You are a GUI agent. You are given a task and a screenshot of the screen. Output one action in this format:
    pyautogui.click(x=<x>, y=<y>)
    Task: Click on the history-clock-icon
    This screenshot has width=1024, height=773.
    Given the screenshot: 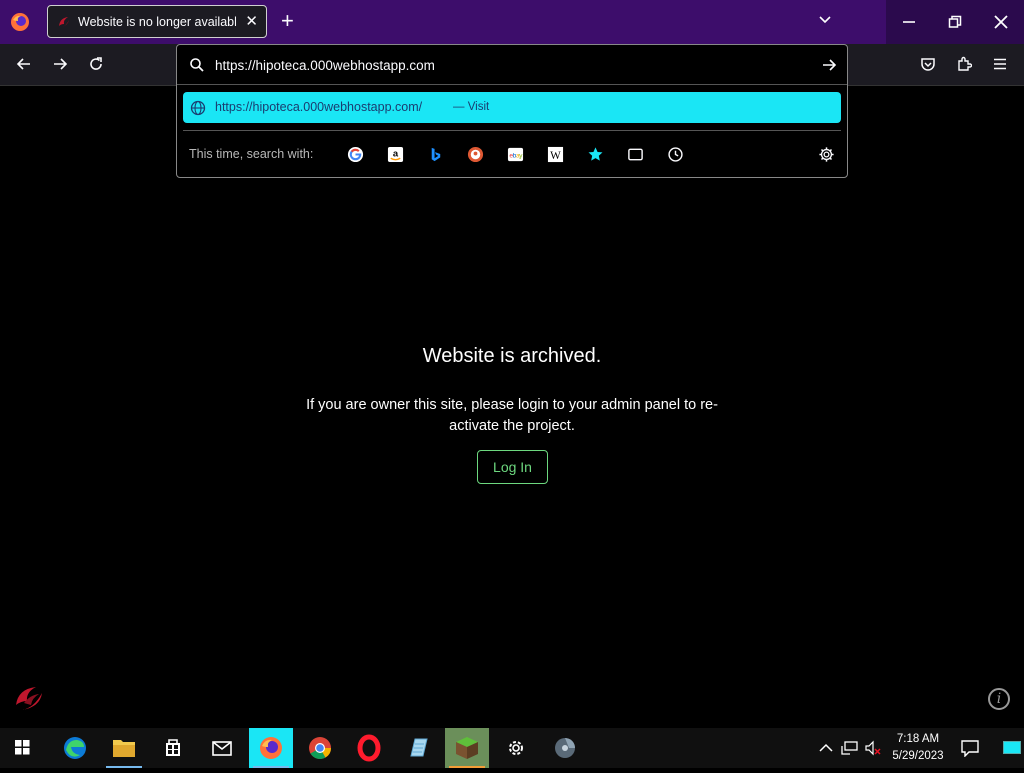 What is the action you would take?
    pyautogui.click(x=675, y=154)
    